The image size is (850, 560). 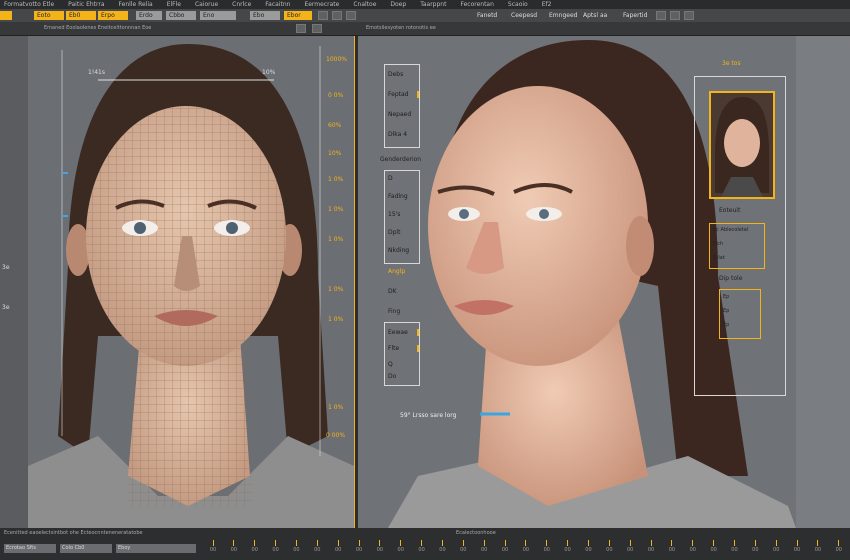 I want to click on layout-icon, so click(x=675, y=15).